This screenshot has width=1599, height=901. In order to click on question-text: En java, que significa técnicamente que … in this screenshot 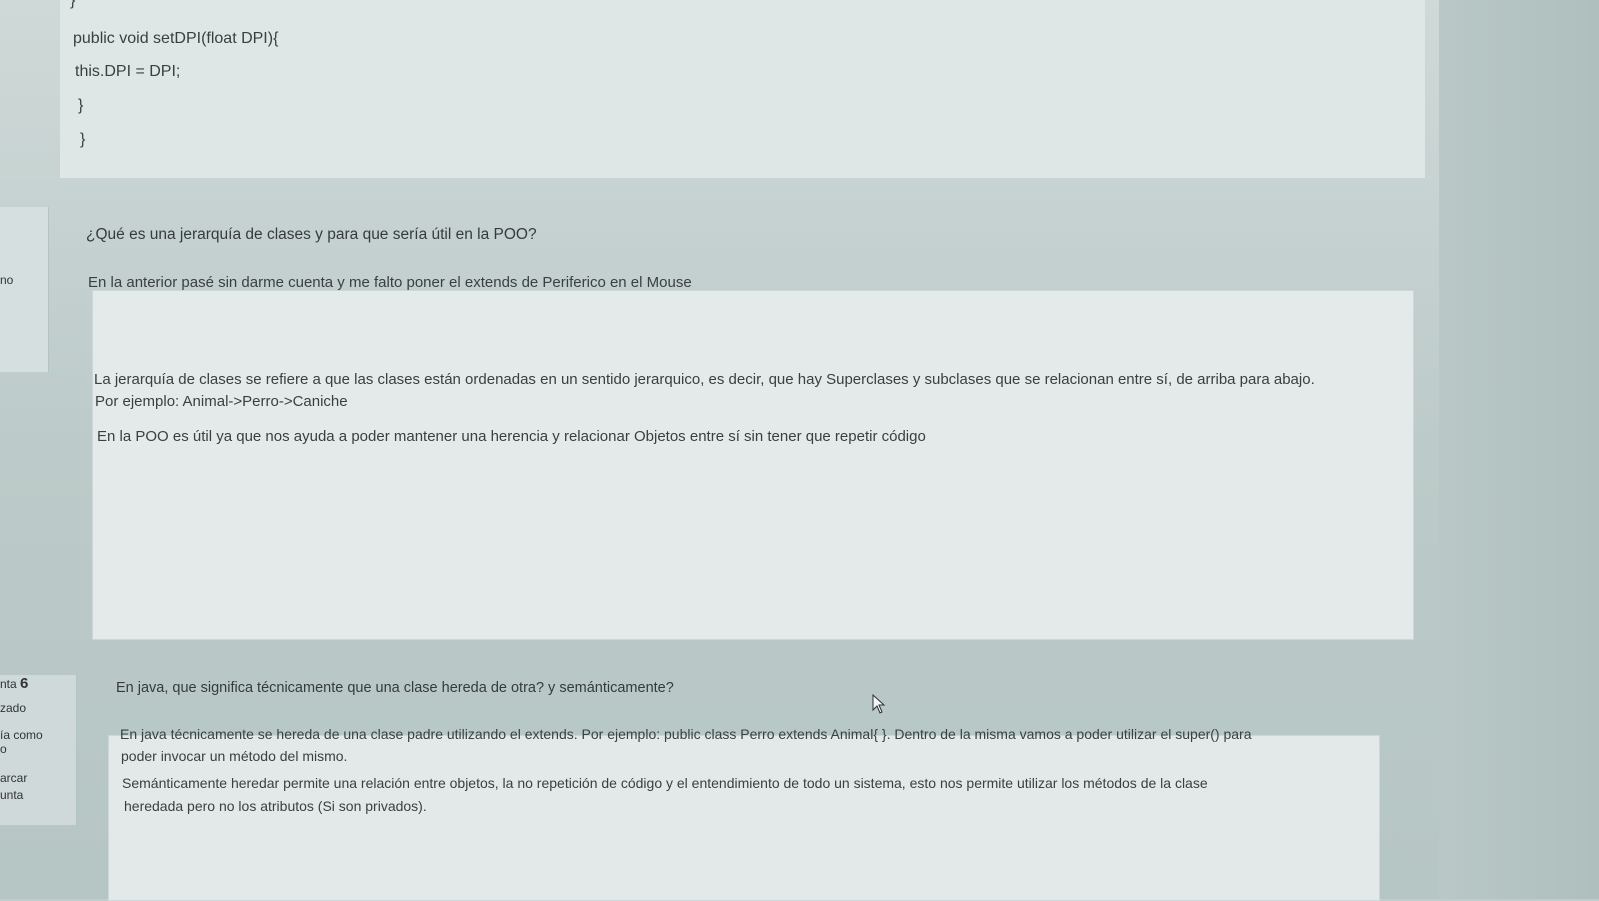, I will do `click(395, 688)`.